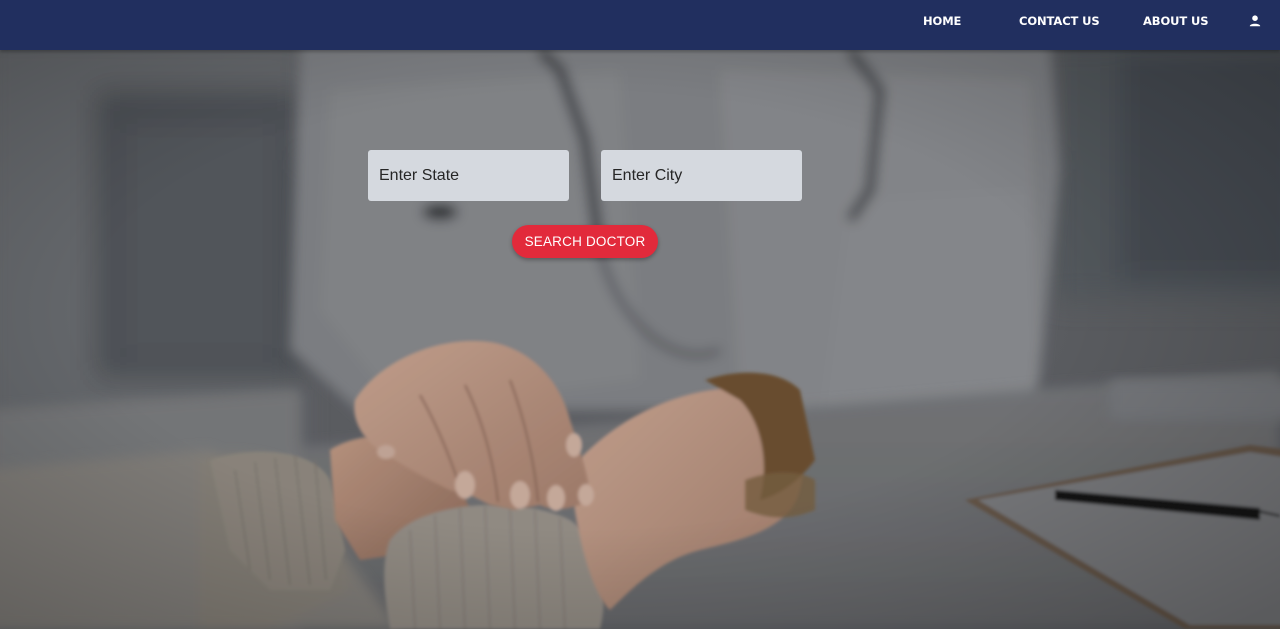 The width and height of the screenshot is (1280, 629). What do you see at coordinates (468, 175) in the screenshot?
I see `state-input` at bounding box center [468, 175].